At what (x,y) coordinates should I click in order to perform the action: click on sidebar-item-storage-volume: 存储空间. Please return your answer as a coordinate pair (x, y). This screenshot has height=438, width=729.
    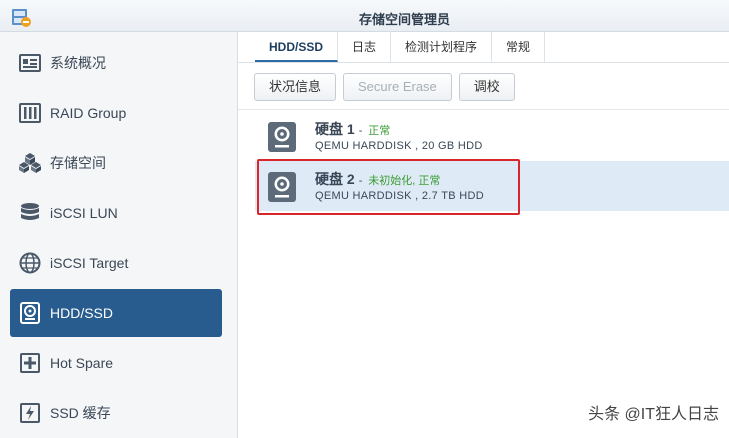
    Looking at the image, I should click on (116, 163).